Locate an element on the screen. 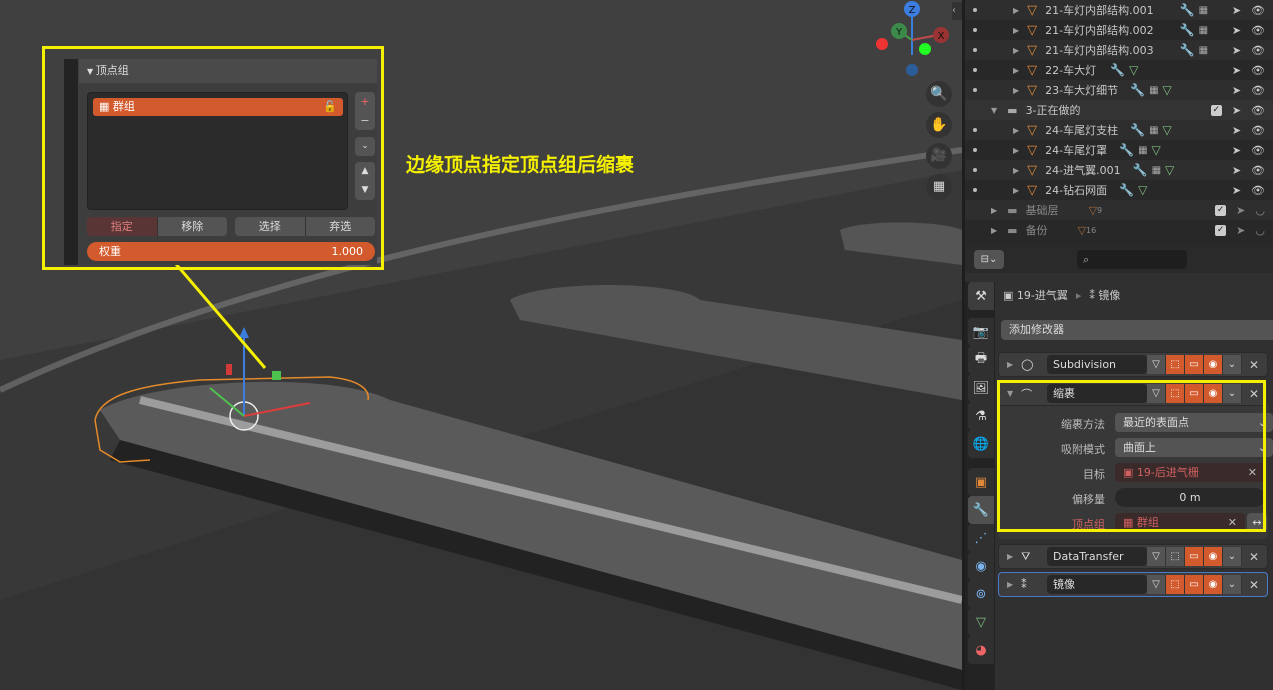  outliner-row: ▶ ▽ 24-进气翼.001 🔧 ▦ ▽ ➤ 👁 is located at coordinates (1119, 170).